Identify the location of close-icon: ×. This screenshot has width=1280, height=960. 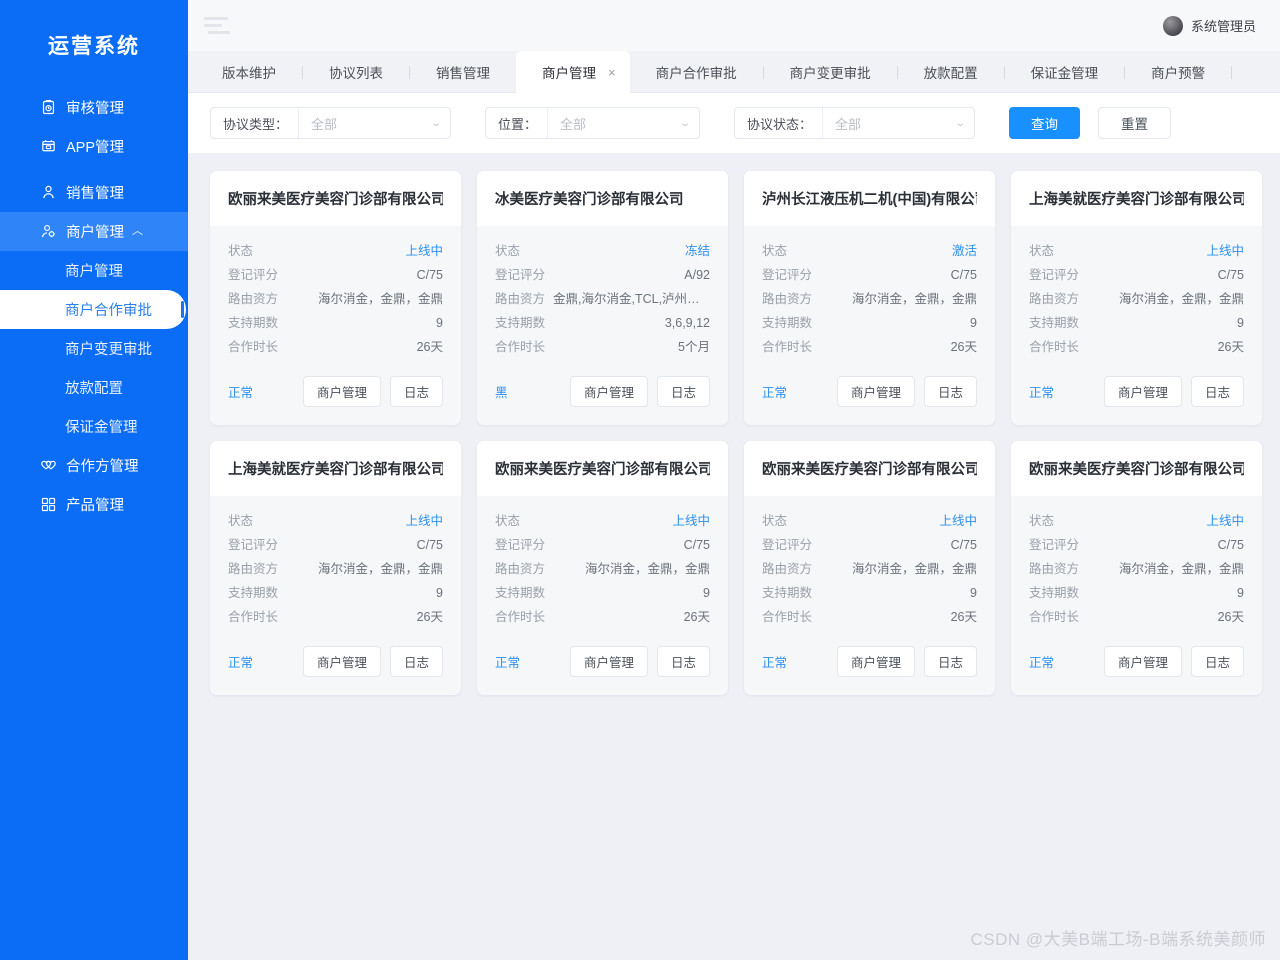
(612, 72).